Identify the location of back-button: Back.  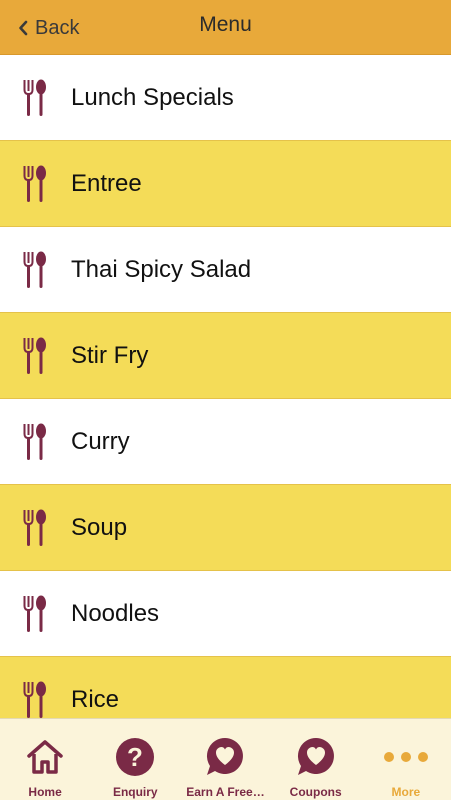
(48, 28).